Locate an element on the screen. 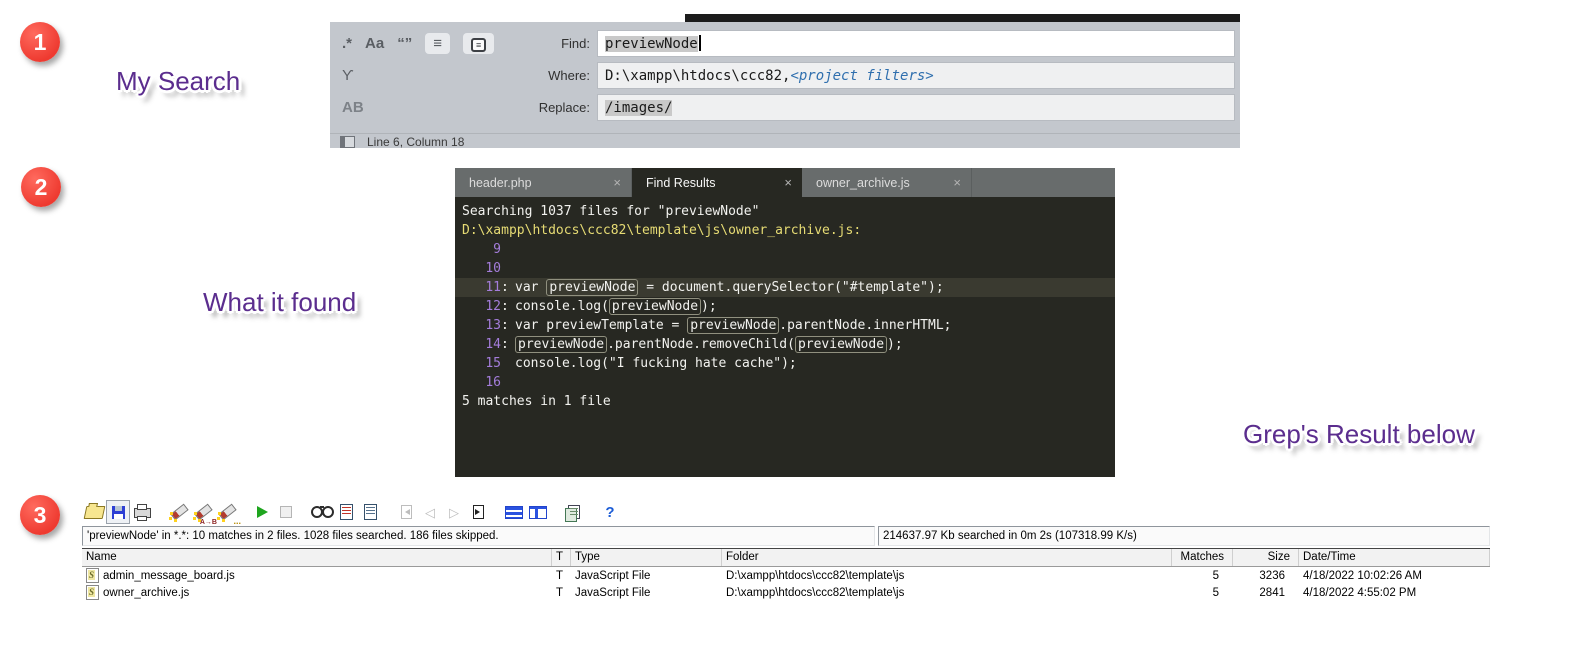 This screenshot has height=652, width=1579. column-header-matches: Matches is located at coordinates (1202, 557).